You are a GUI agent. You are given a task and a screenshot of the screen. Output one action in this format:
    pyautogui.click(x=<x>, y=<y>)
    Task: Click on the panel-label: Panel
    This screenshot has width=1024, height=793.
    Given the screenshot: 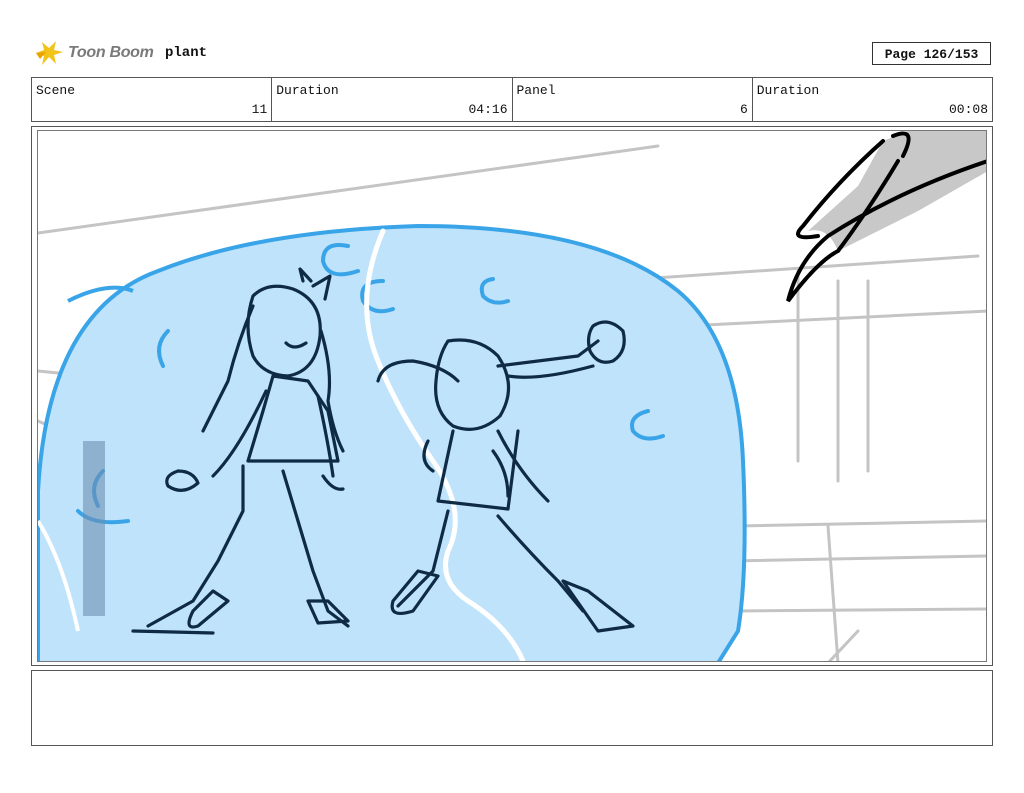 What is the action you would take?
    pyautogui.click(x=536, y=90)
    